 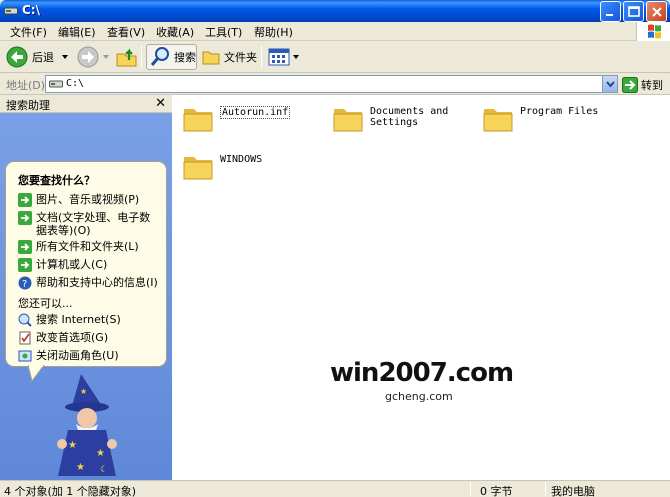 I want to click on search-option-label: 改变首选项(G), so click(x=72, y=337).